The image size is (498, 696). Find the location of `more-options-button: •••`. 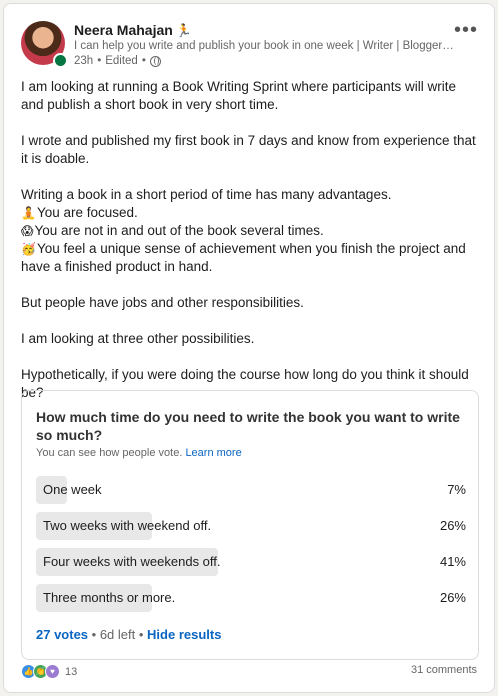

more-options-button: ••• is located at coordinates (466, 30).